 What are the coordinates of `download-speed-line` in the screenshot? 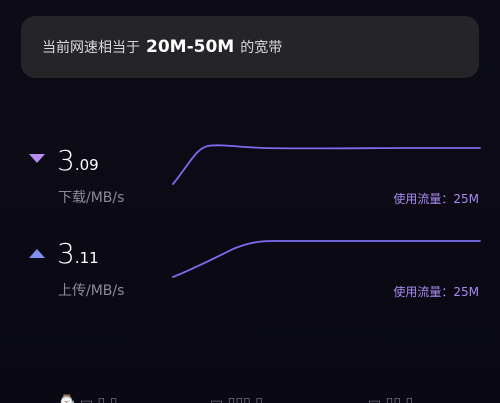 It's located at (326, 164).